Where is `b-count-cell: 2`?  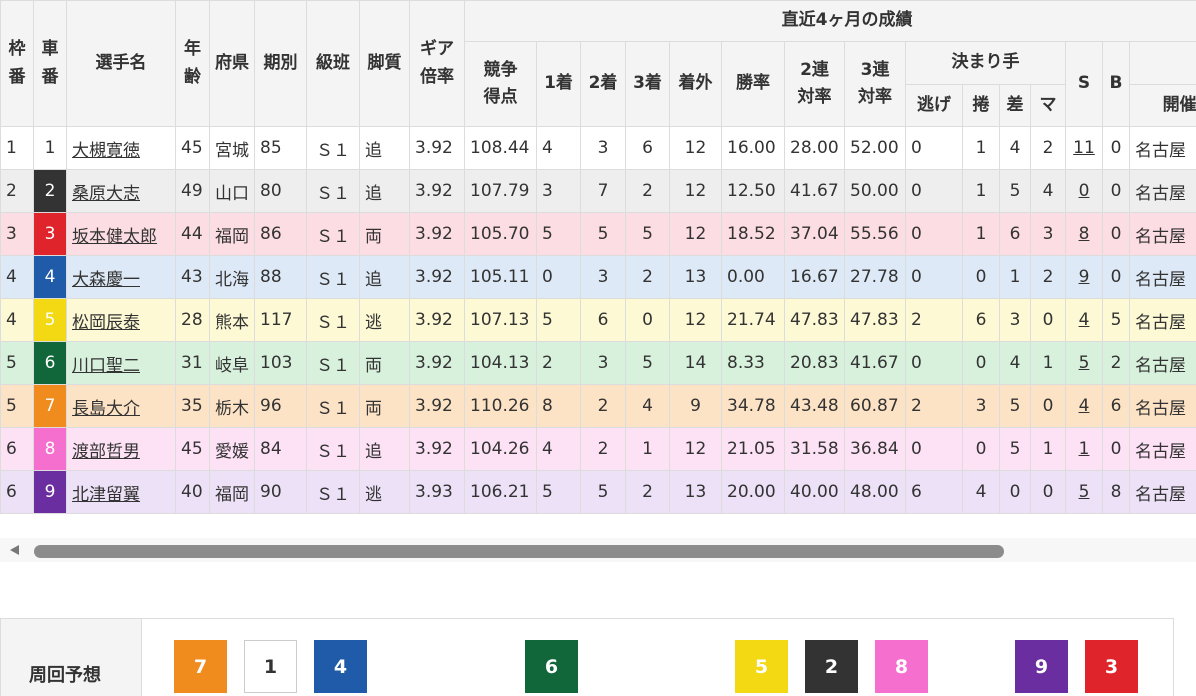 b-count-cell: 2 is located at coordinates (1116, 363).